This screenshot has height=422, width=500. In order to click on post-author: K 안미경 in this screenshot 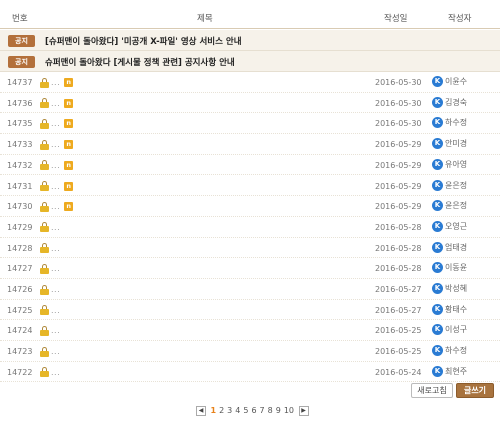, I will do `click(449, 144)`.